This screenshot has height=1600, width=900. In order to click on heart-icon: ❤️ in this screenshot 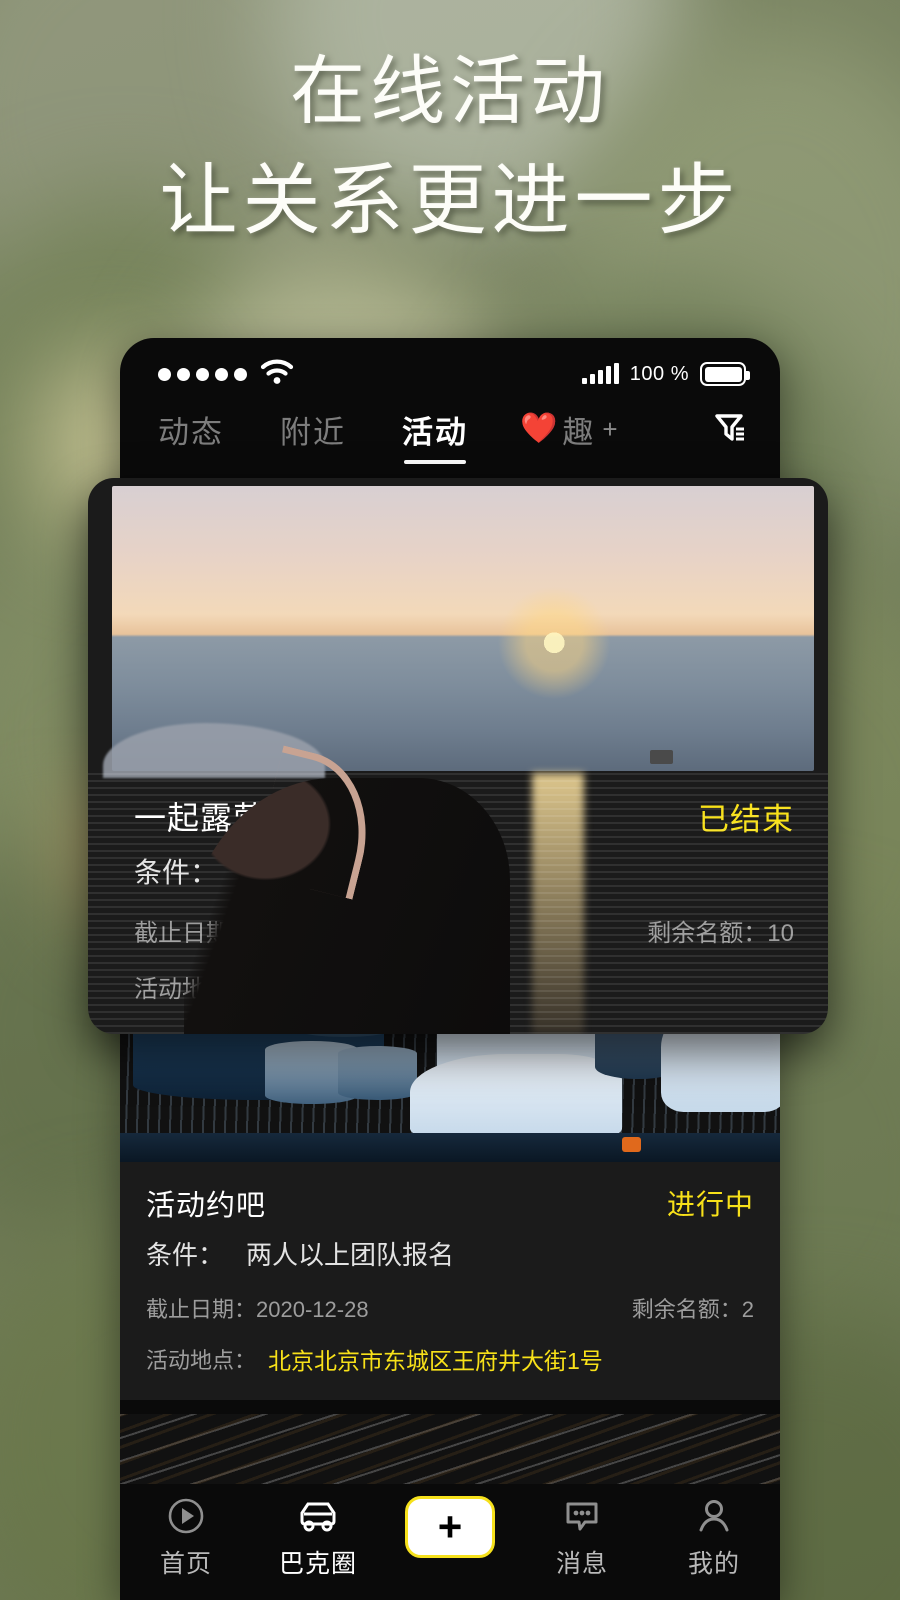, I will do `click(540, 428)`.